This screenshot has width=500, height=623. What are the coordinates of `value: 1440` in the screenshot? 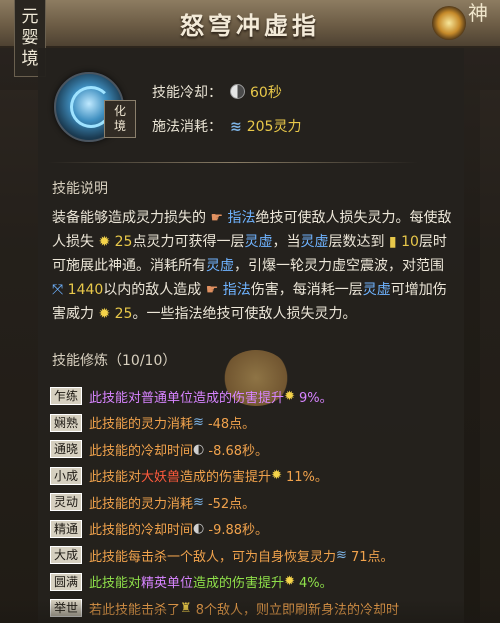 It's located at (85, 290).